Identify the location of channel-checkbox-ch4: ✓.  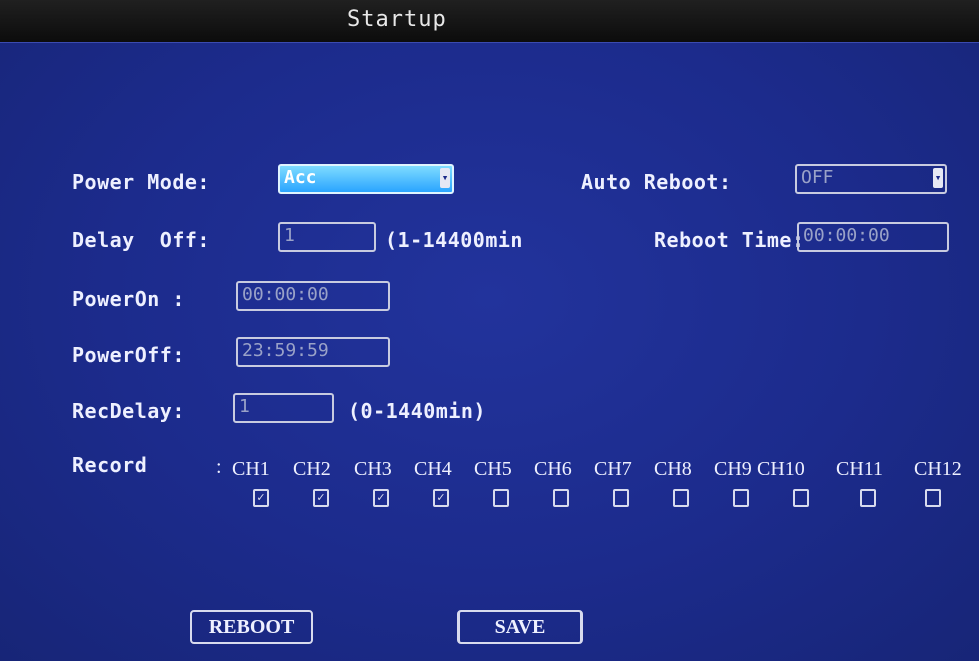
(441, 498).